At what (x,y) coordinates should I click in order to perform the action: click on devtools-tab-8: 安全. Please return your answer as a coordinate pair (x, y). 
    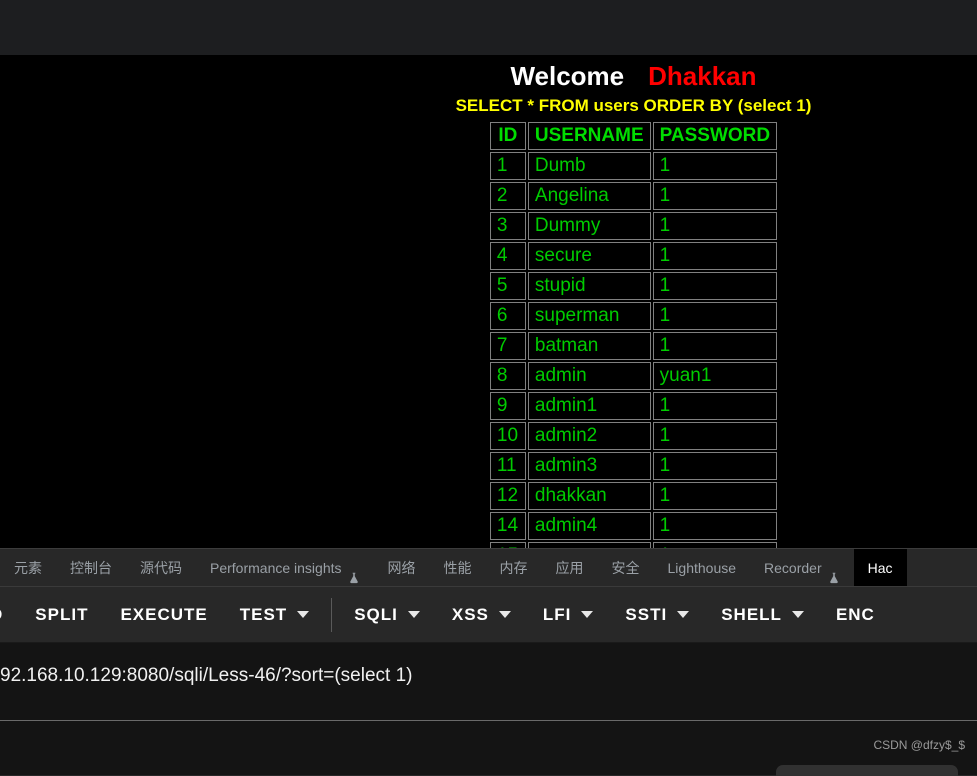
    Looking at the image, I should click on (626, 567).